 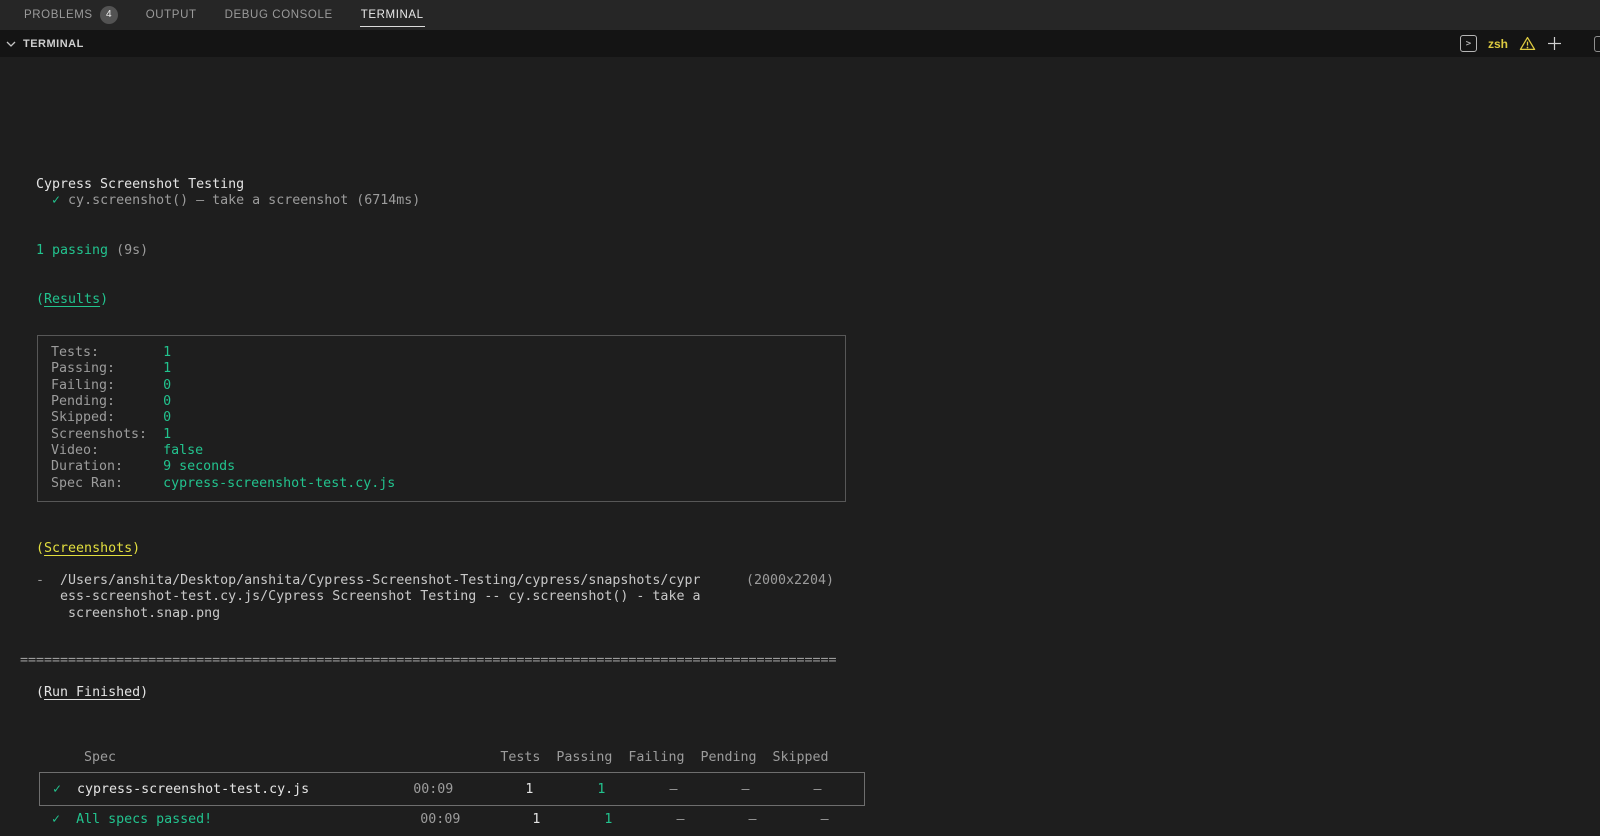 I want to click on new-terminal-plus-icon, so click(x=1554, y=43).